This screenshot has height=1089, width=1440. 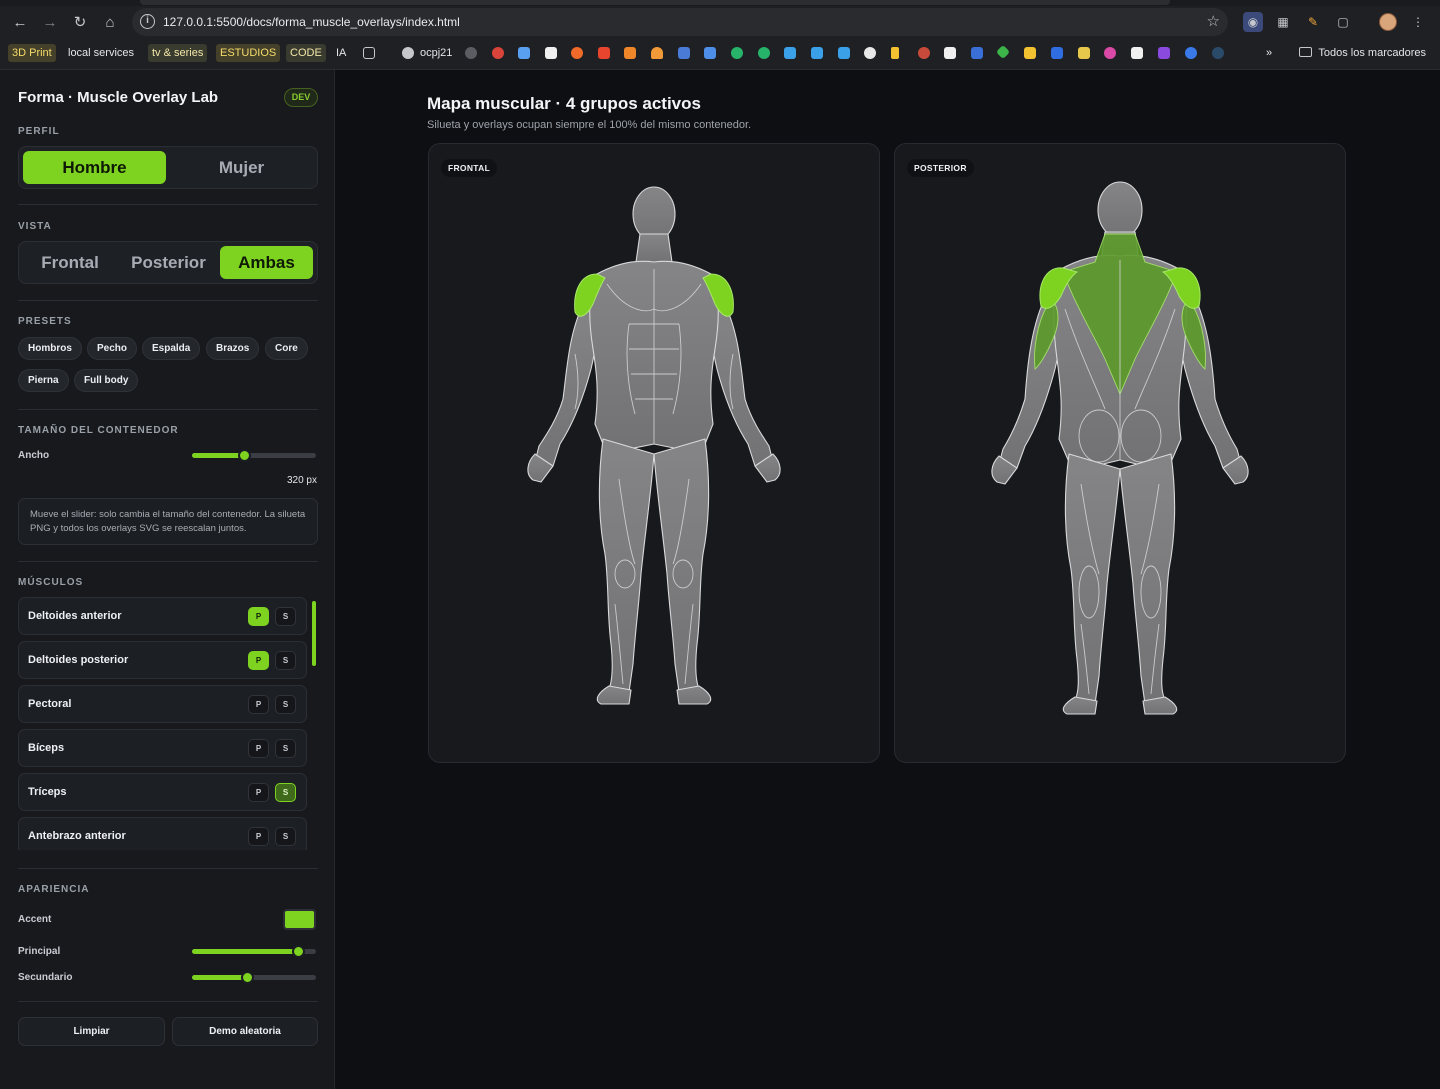 I want to click on bookmark-estudios: ESTUDIOS, so click(x=248, y=53).